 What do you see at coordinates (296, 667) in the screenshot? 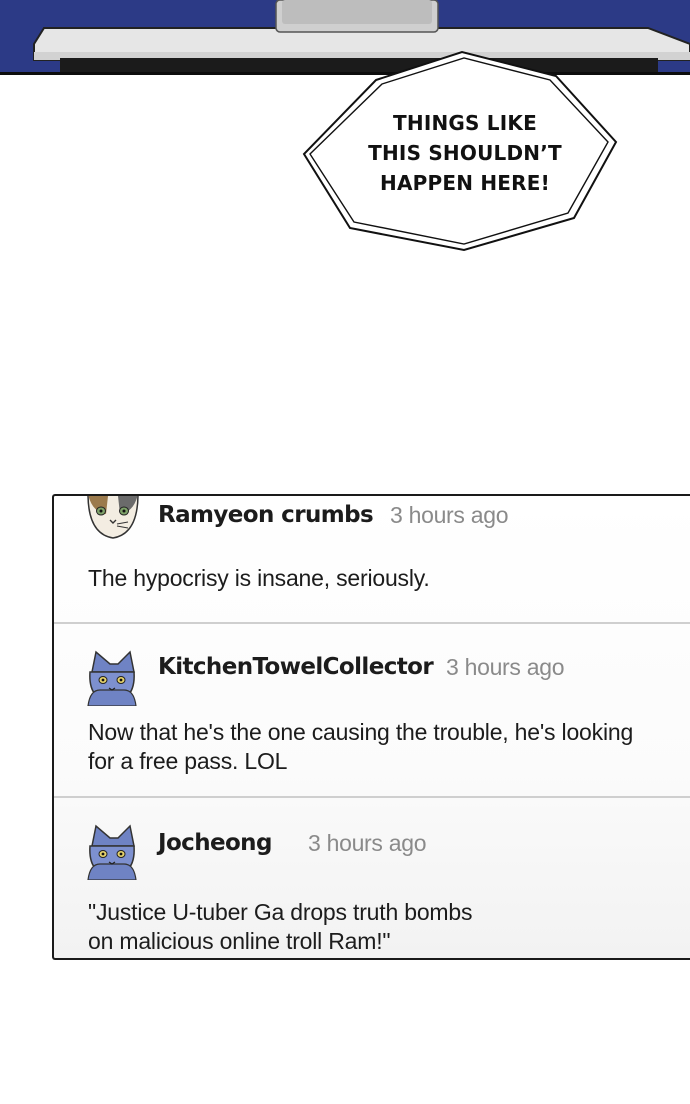
I see `comment-username: KitchenTowelCollector` at bounding box center [296, 667].